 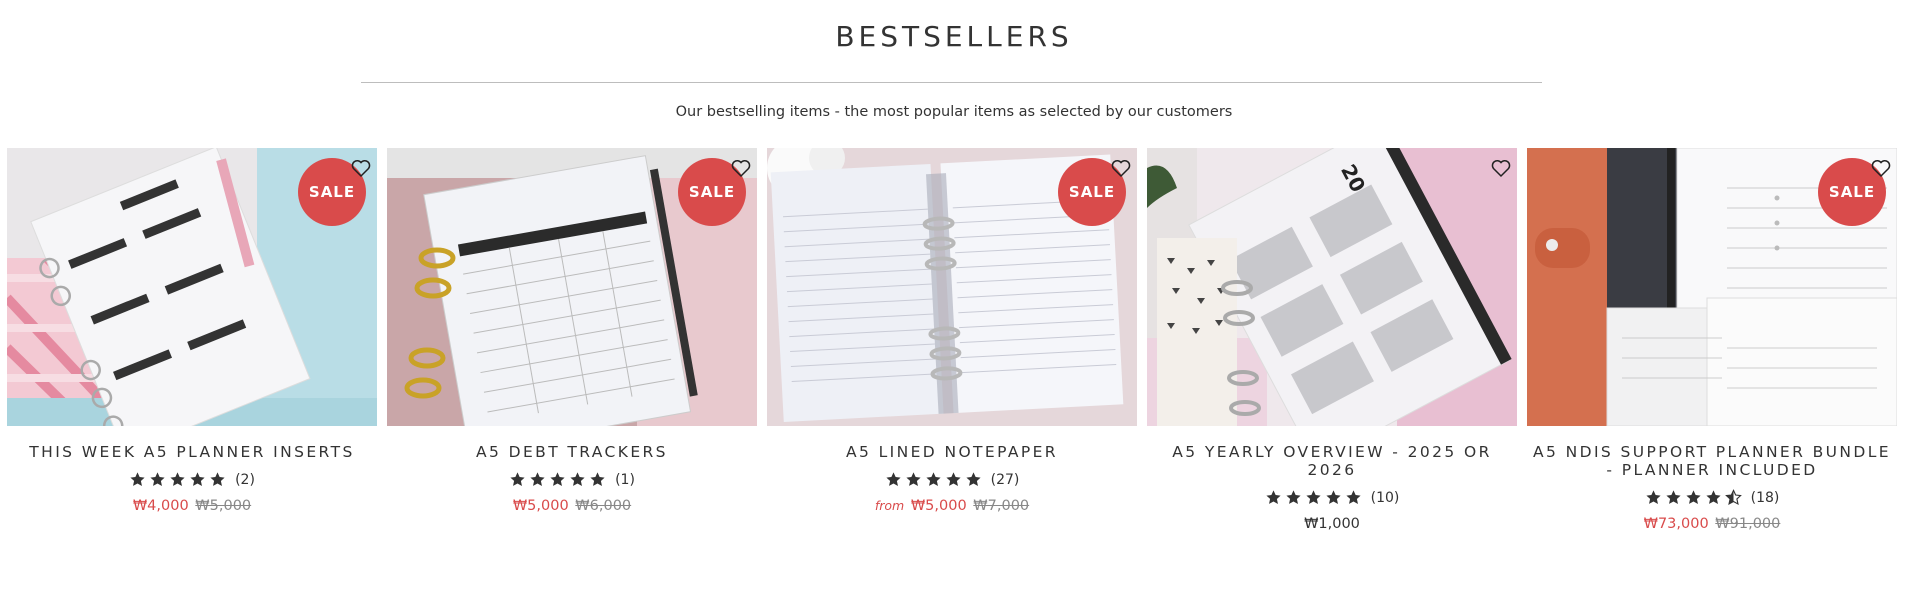 I want to click on review-count: (2), so click(x=245, y=479).